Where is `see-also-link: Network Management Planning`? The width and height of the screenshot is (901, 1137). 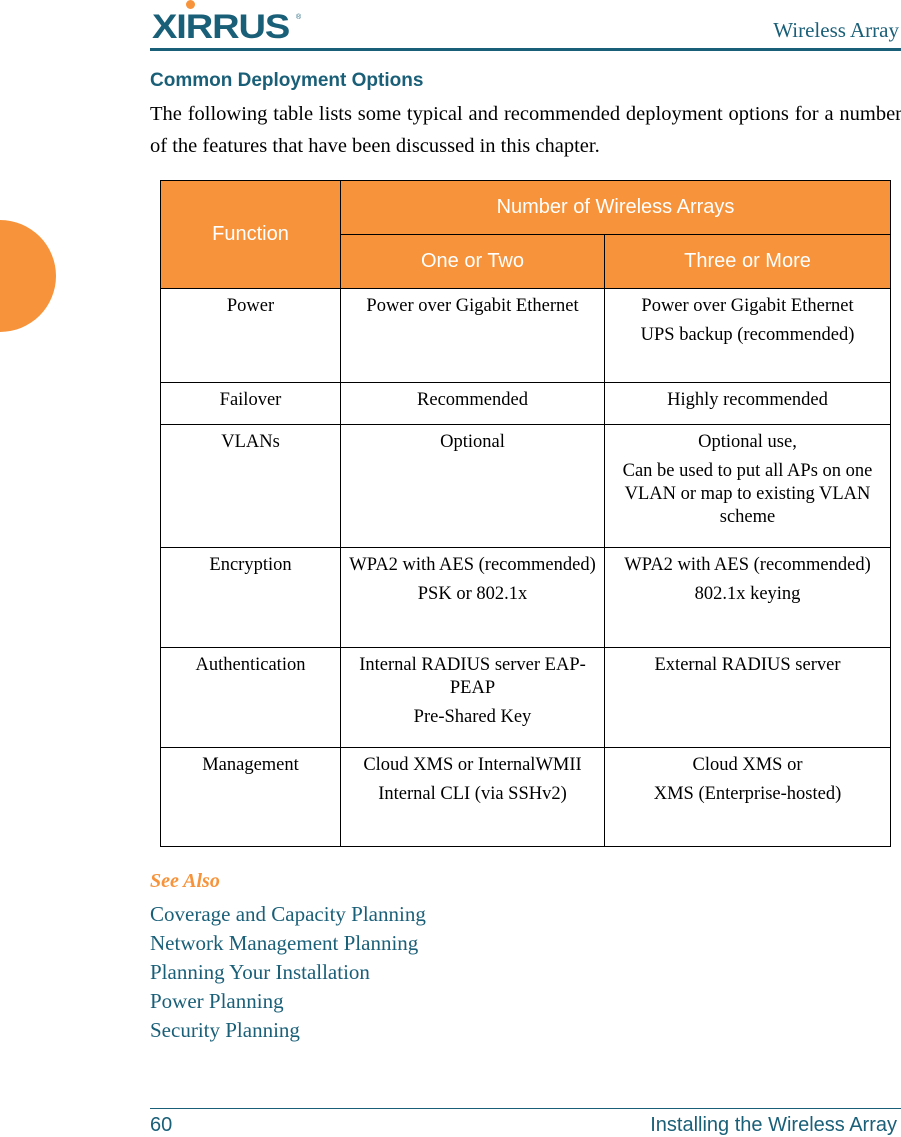
see-also-link: Network Management Planning is located at coordinates (288, 943).